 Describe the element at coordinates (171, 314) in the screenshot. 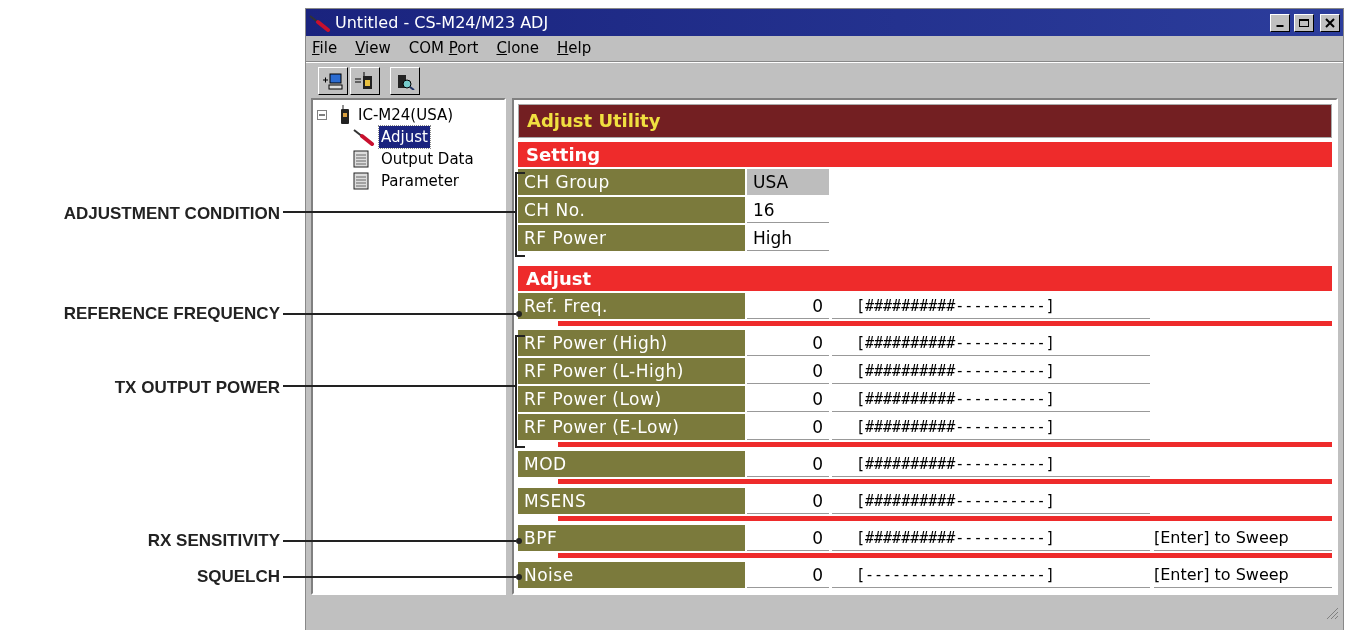

I see `callout-label: REFERENCE FREQUENCY` at that location.